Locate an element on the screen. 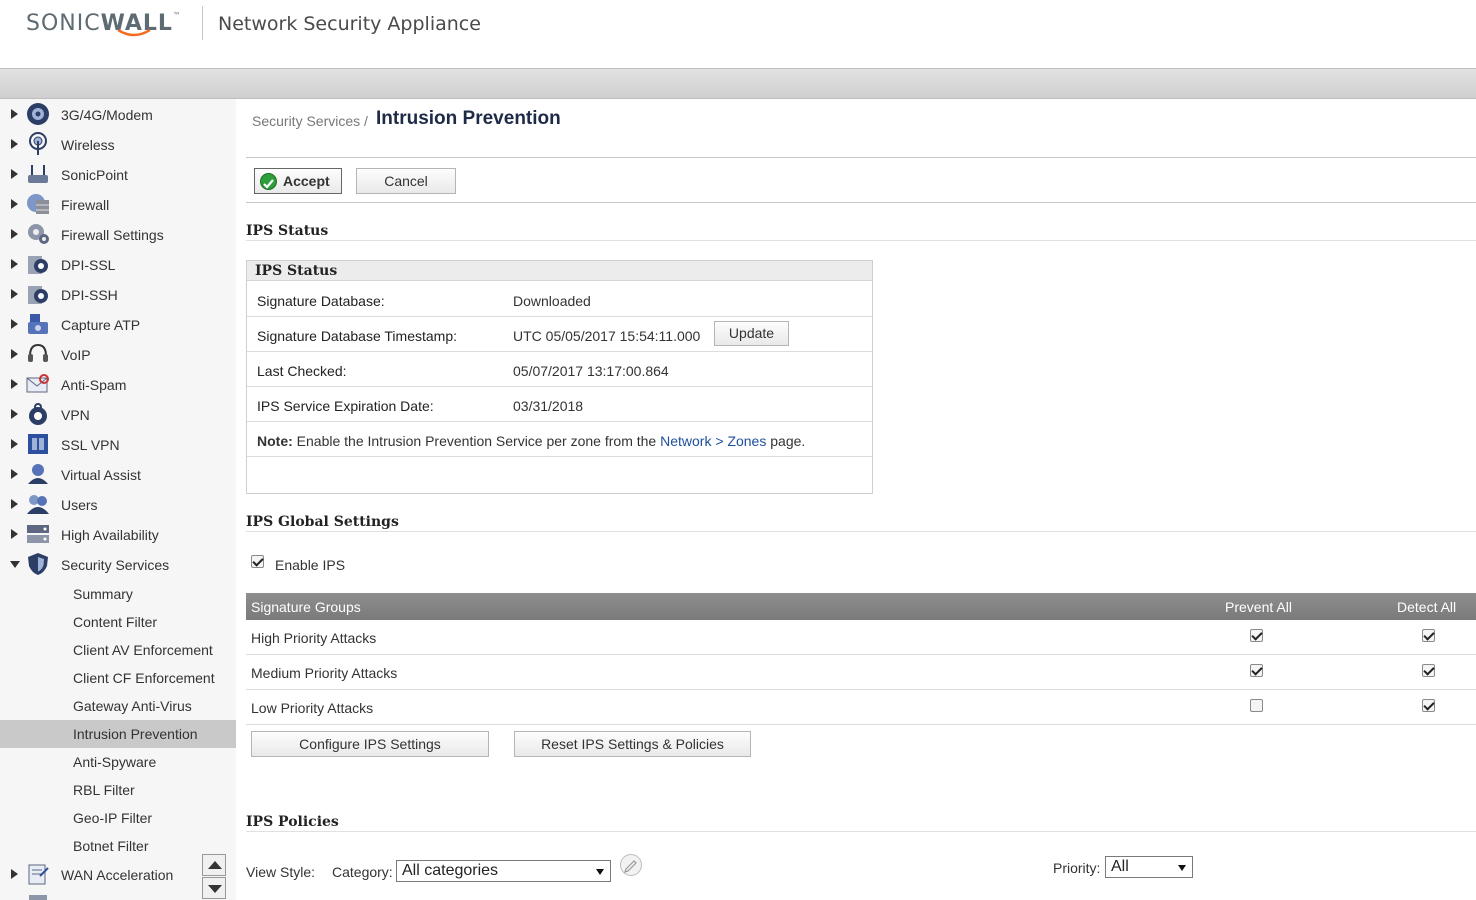  sidebar-item-users: Users is located at coordinates (118, 505).